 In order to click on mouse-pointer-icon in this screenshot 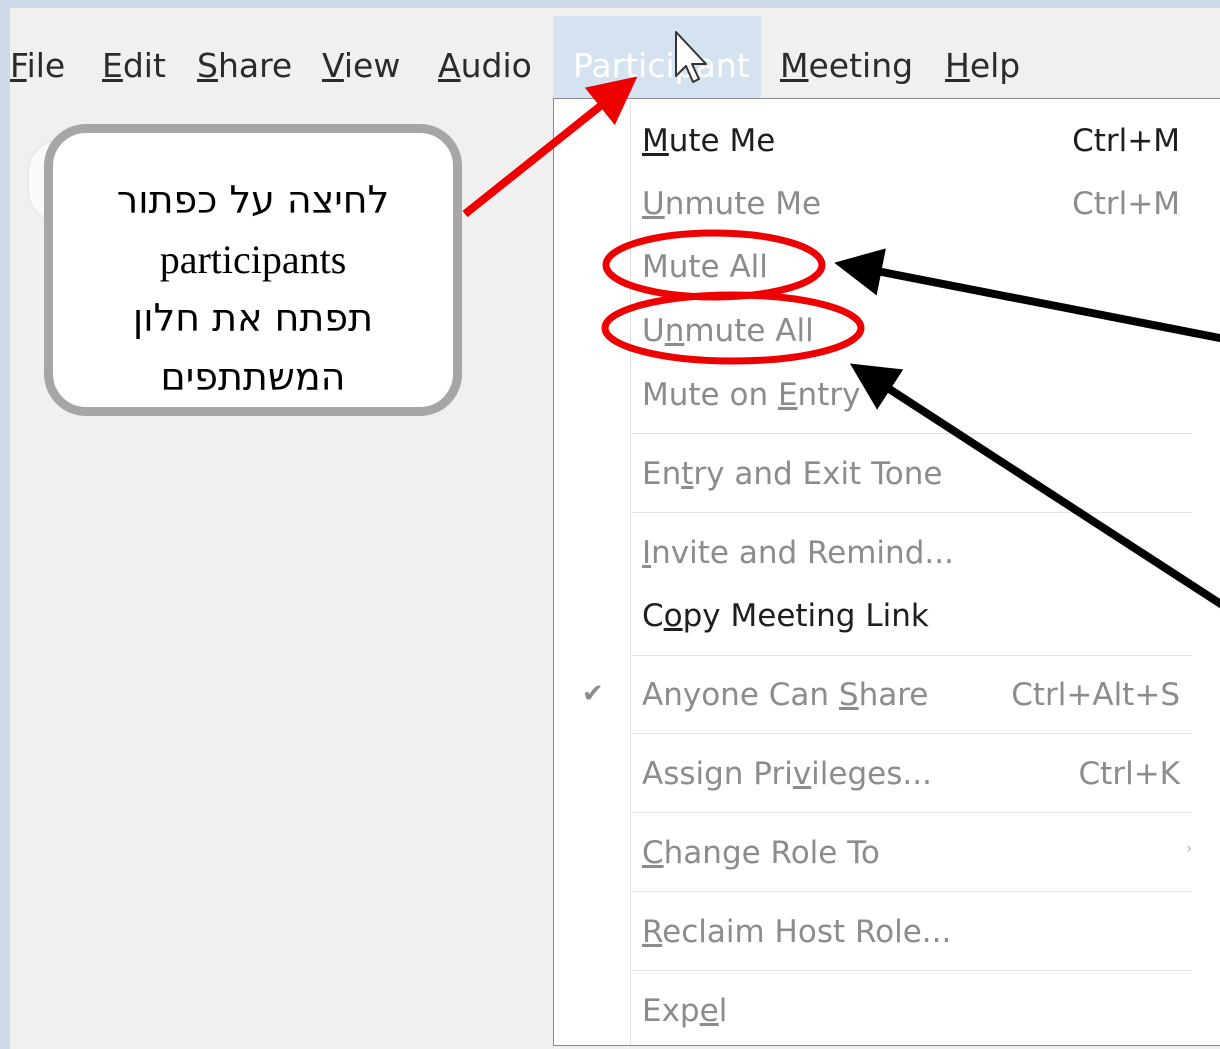, I will do `click(691, 57)`.